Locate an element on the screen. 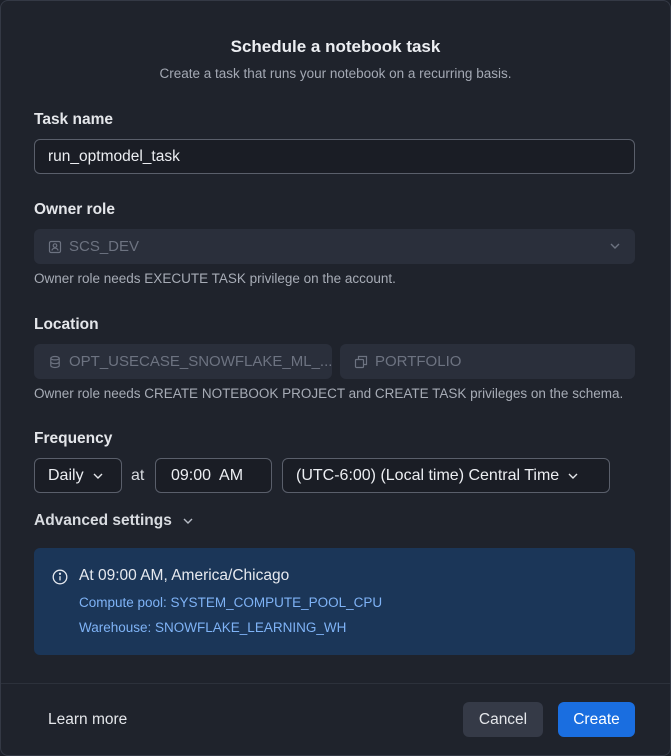 The image size is (671, 756). schedule-summary-title: At 09:00 AM, America/Chicago is located at coordinates (184, 575).